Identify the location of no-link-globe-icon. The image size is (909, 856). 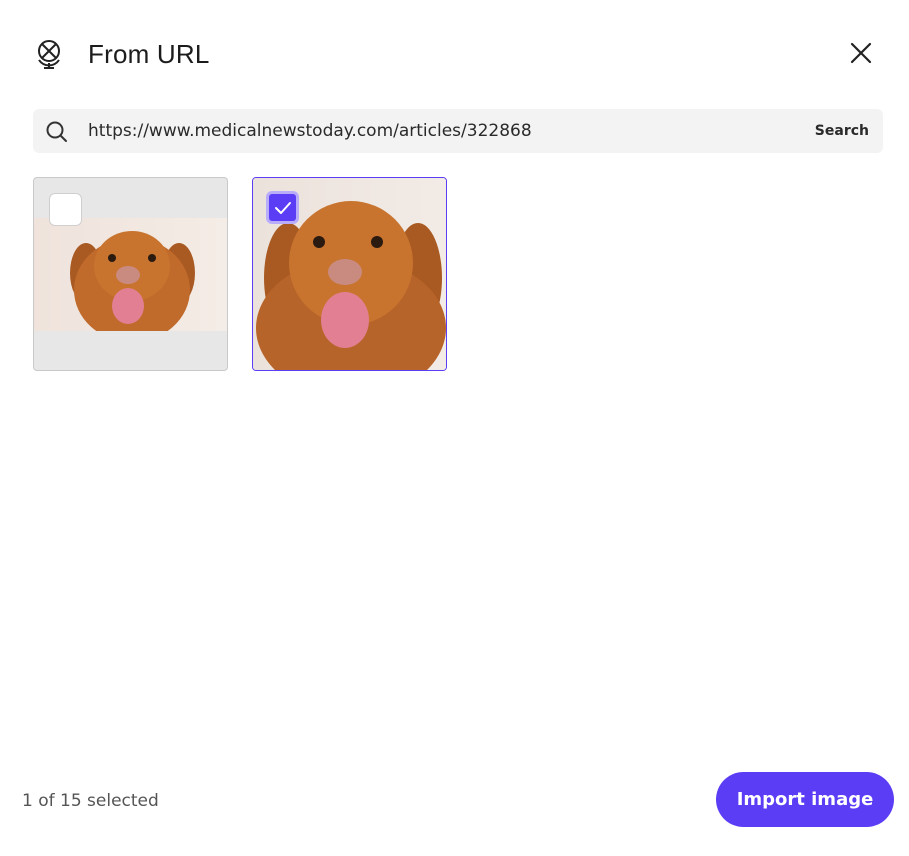
(50, 54).